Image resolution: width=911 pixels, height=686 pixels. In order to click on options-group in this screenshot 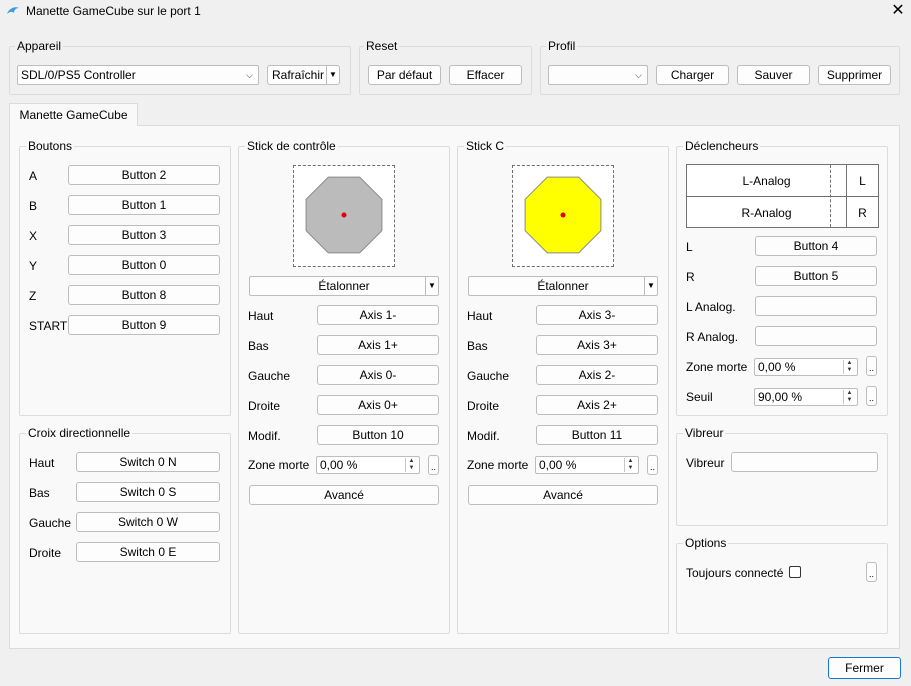, I will do `click(782, 588)`.